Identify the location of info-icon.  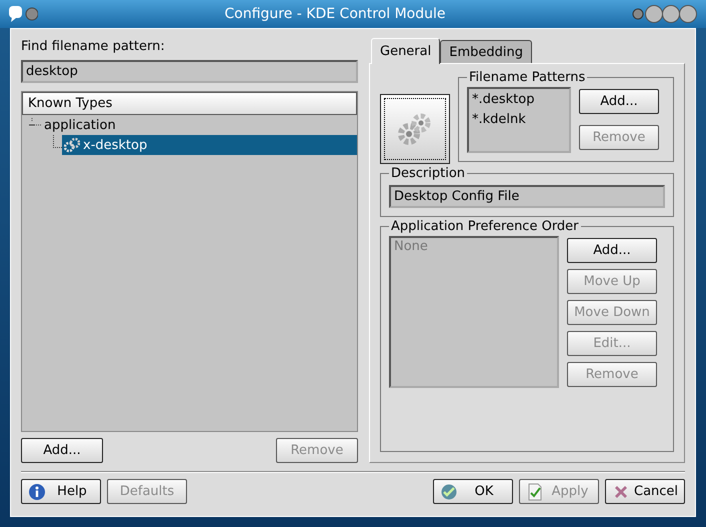
(37, 491).